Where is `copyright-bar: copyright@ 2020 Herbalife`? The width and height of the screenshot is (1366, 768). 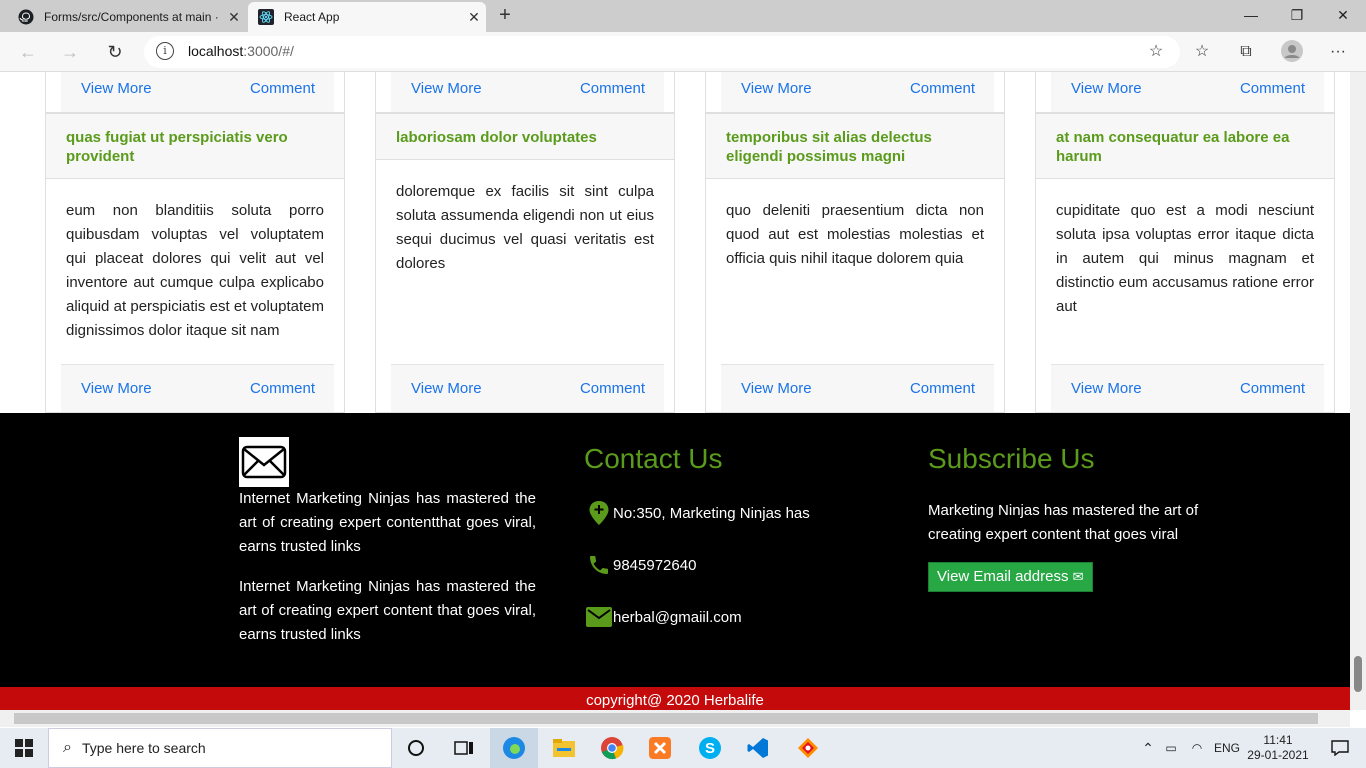
copyright-bar: copyright@ 2020 Herbalife is located at coordinates (675, 698).